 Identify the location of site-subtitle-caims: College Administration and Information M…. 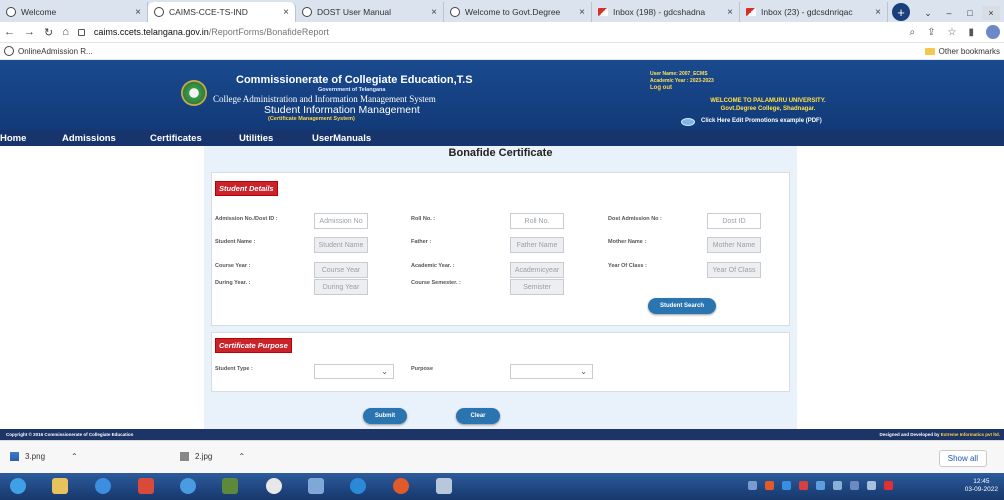
(324, 99).